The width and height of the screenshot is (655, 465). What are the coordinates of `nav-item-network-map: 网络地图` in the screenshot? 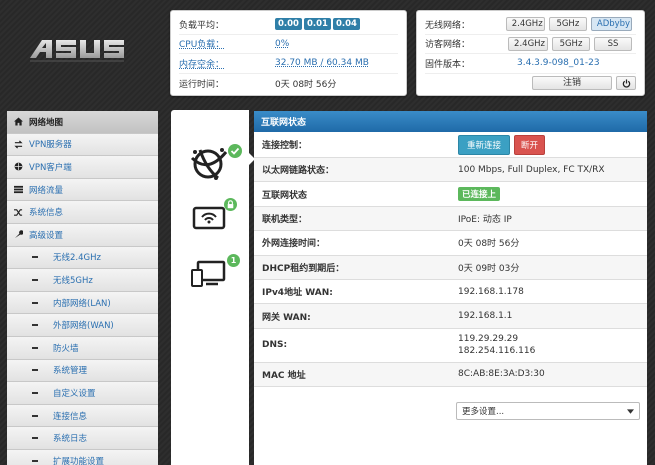 It's located at (82, 122).